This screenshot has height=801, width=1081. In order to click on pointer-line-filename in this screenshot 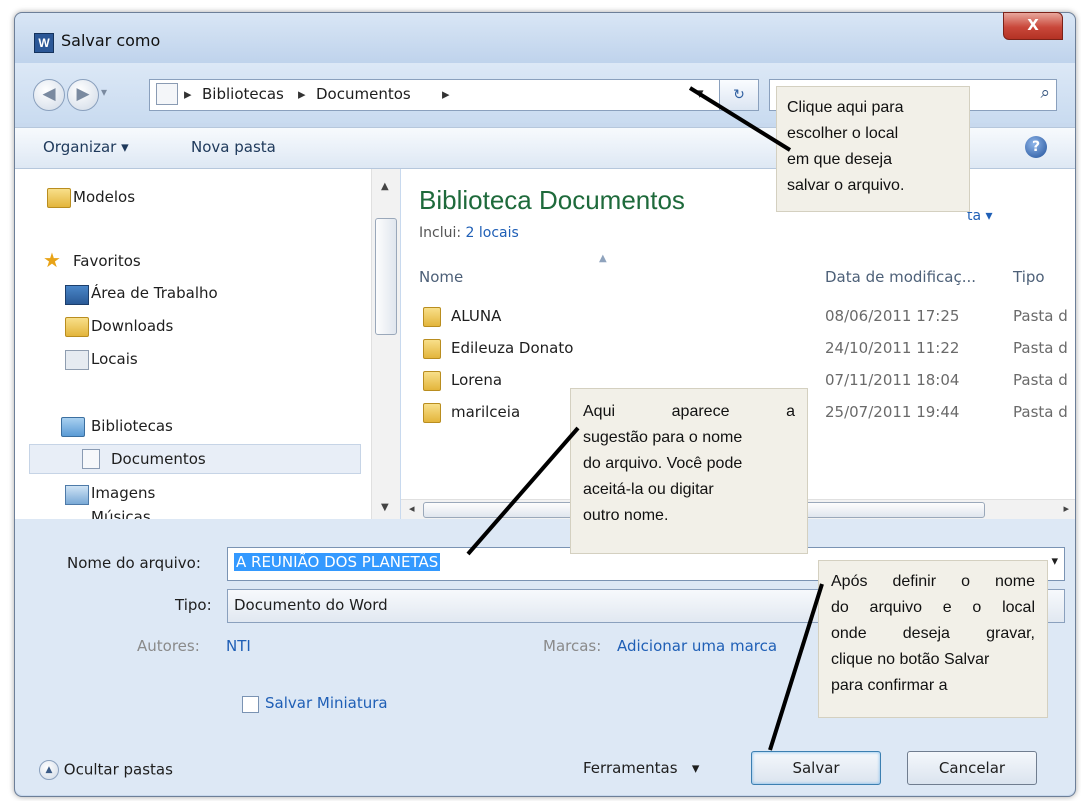, I will do `click(523, 491)`.